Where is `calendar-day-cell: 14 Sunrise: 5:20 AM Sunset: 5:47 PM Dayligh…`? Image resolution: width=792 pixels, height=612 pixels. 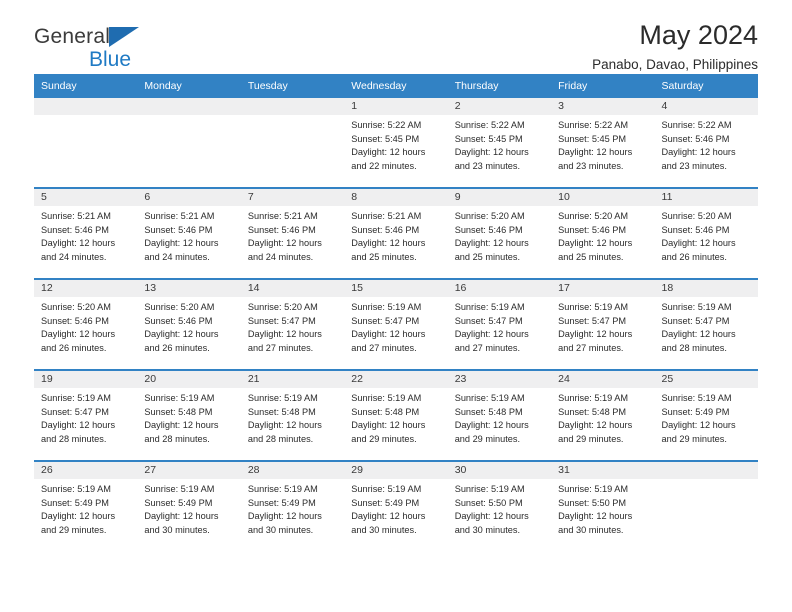 calendar-day-cell: 14 Sunrise: 5:20 AM Sunset: 5:47 PM Dayligh… is located at coordinates (292, 324).